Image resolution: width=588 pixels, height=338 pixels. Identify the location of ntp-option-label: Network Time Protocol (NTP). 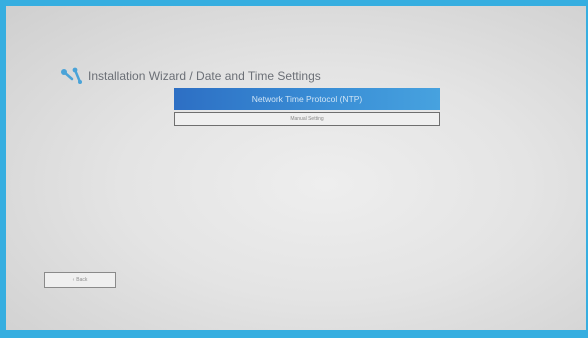
(307, 99).